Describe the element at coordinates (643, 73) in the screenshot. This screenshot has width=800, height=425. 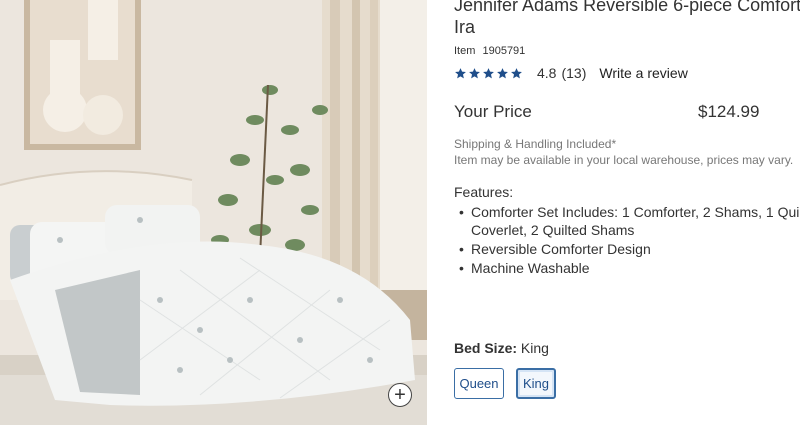
I see `write-review-link: Write a review` at that location.